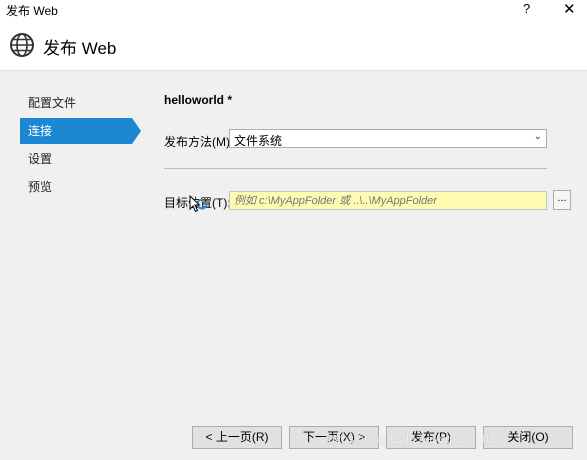 The width and height of the screenshot is (587, 460). I want to click on section-divider, so click(355, 168).